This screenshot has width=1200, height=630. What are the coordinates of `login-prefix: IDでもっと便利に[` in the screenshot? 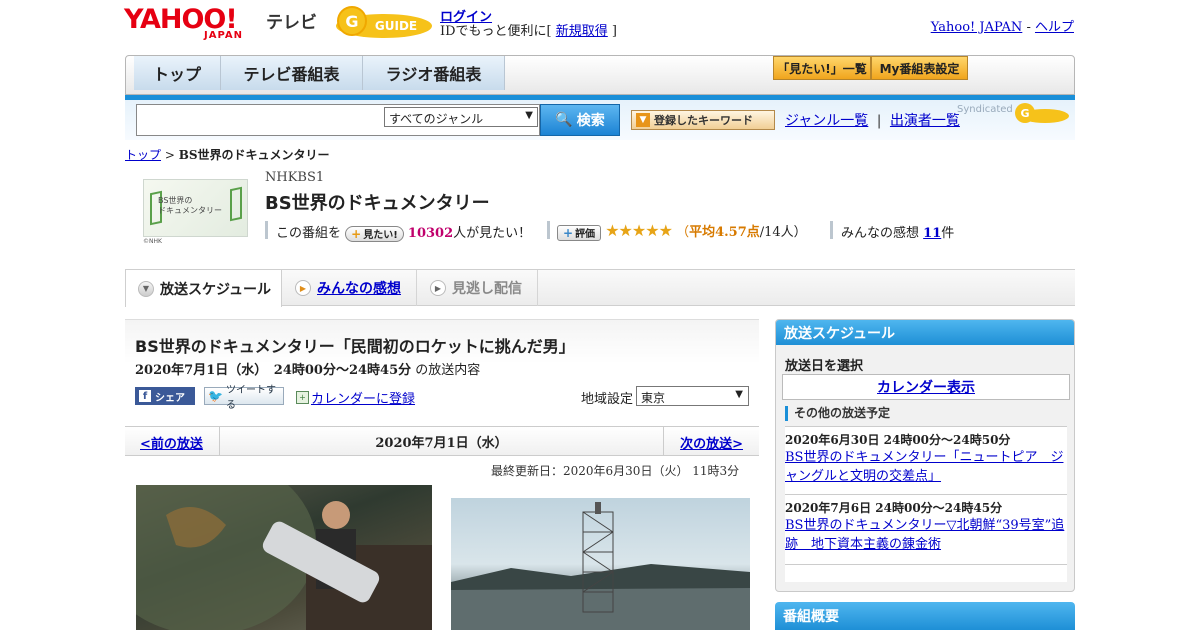 It's located at (498, 31).